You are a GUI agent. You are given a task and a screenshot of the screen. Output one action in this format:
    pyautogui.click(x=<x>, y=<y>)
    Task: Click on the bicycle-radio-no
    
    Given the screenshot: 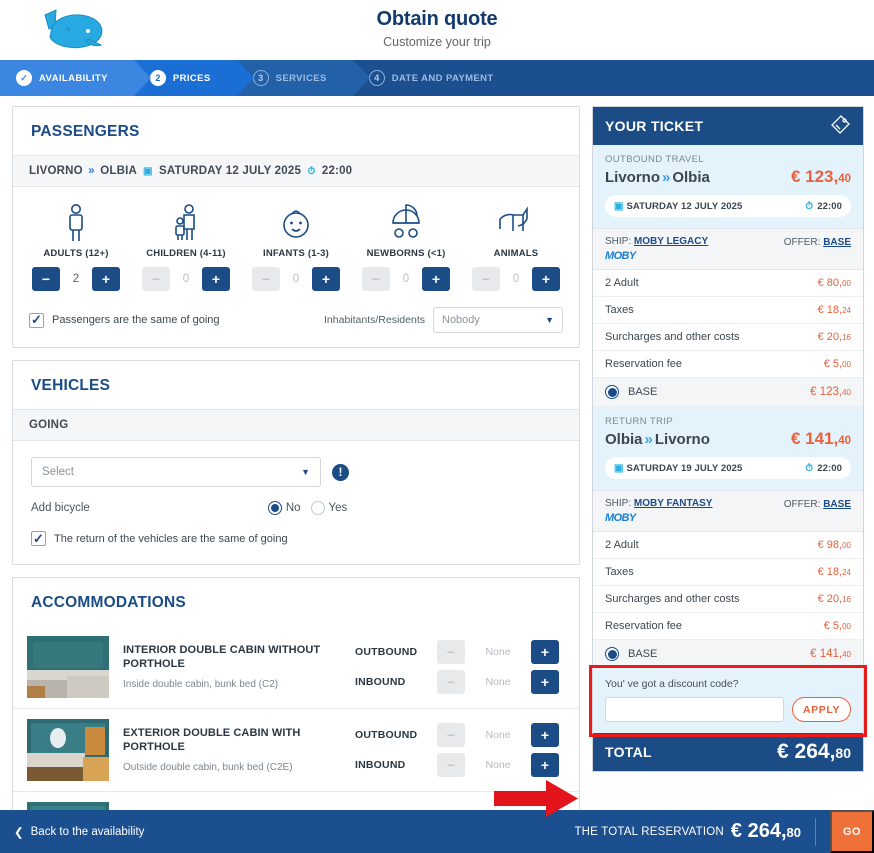 What is the action you would take?
    pyautogui.click(x=274, y=508)
    